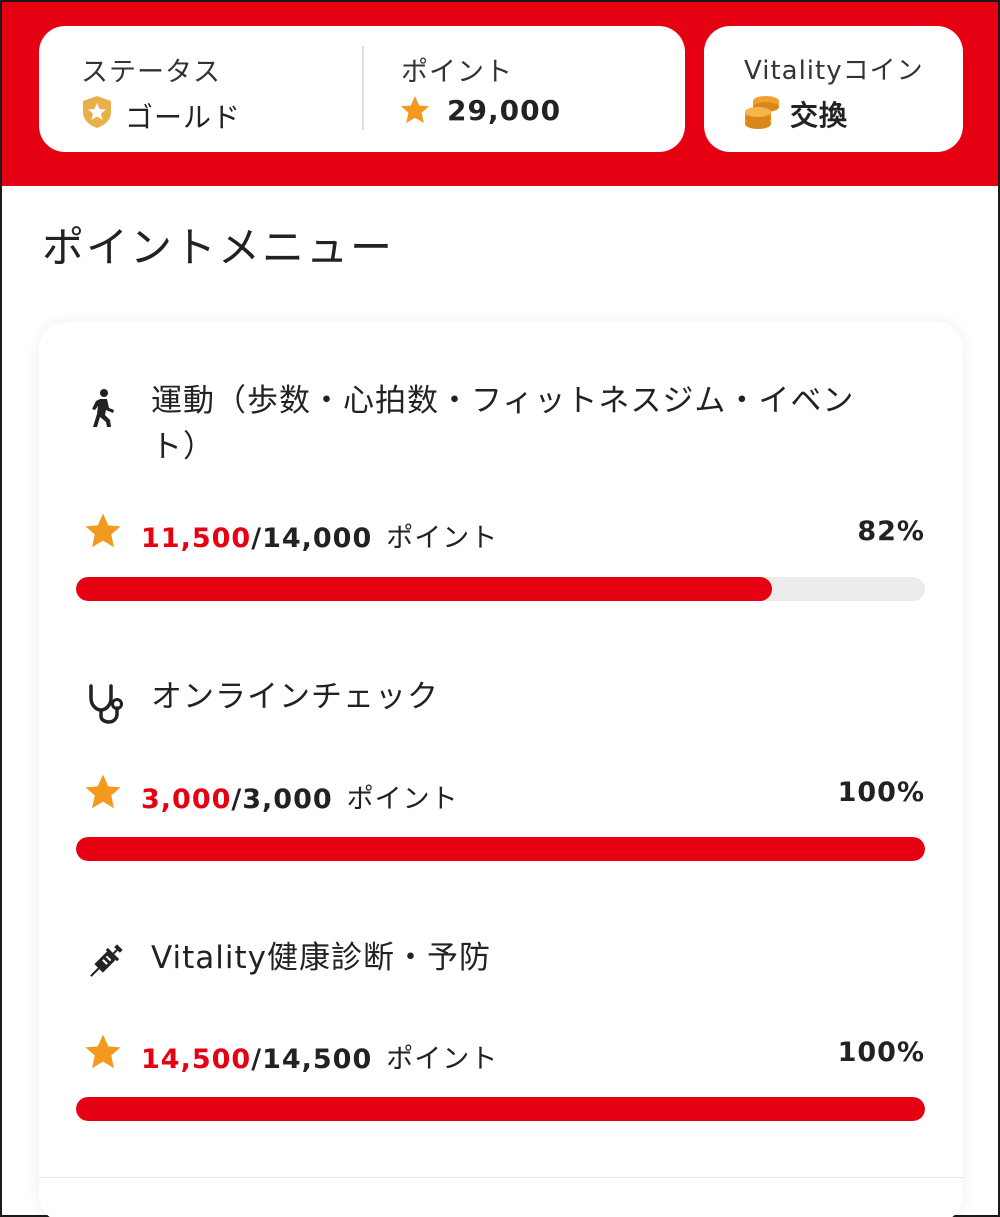  What do you see at coordinates (105, 705) in the screenshot?
I see `stethoscope-icon` at bounding box center [105, 705].